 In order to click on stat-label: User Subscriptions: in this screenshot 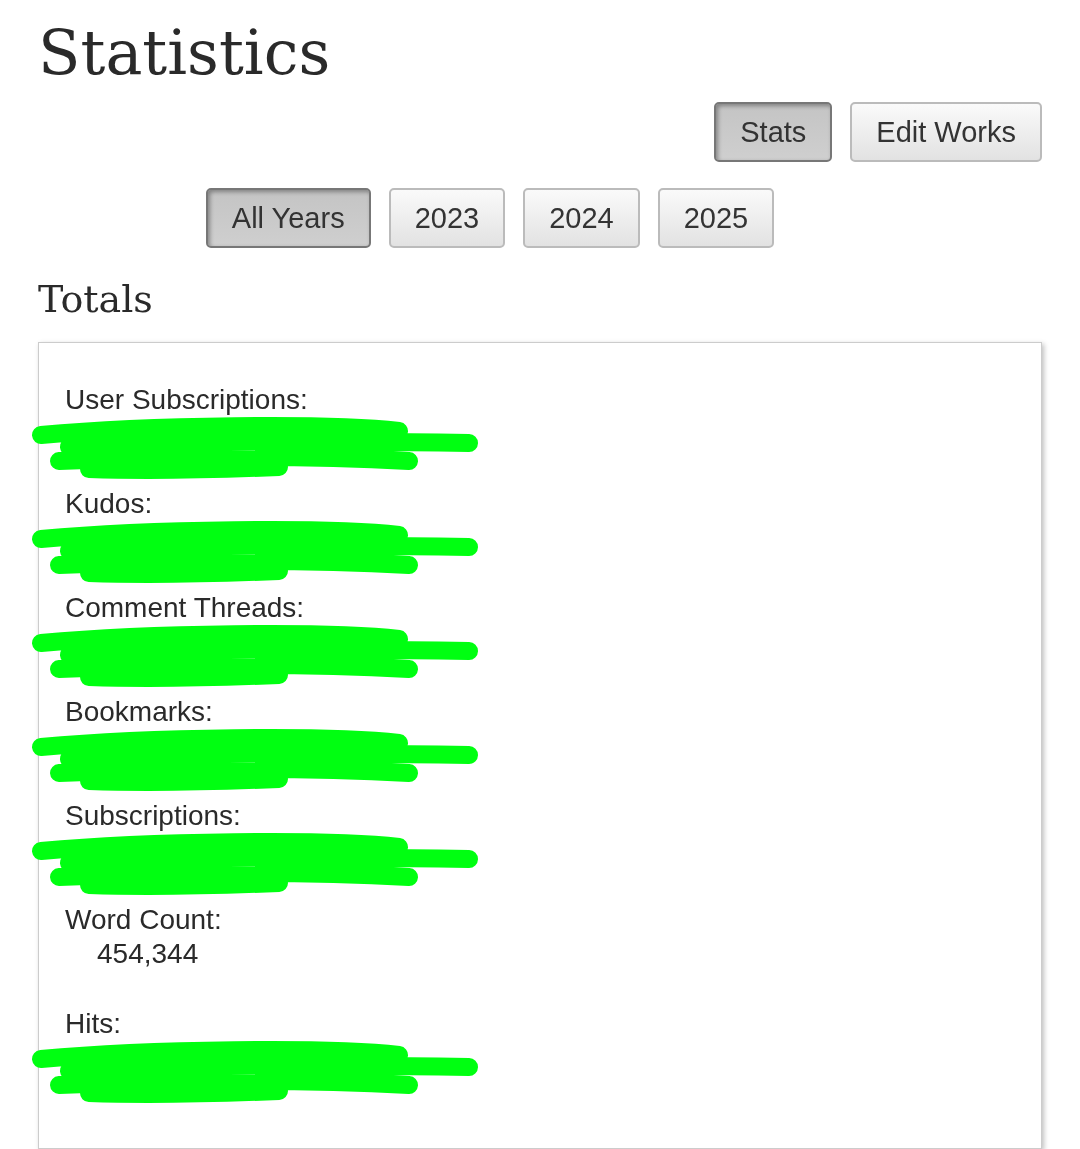, I will do `click(186, 400)`.